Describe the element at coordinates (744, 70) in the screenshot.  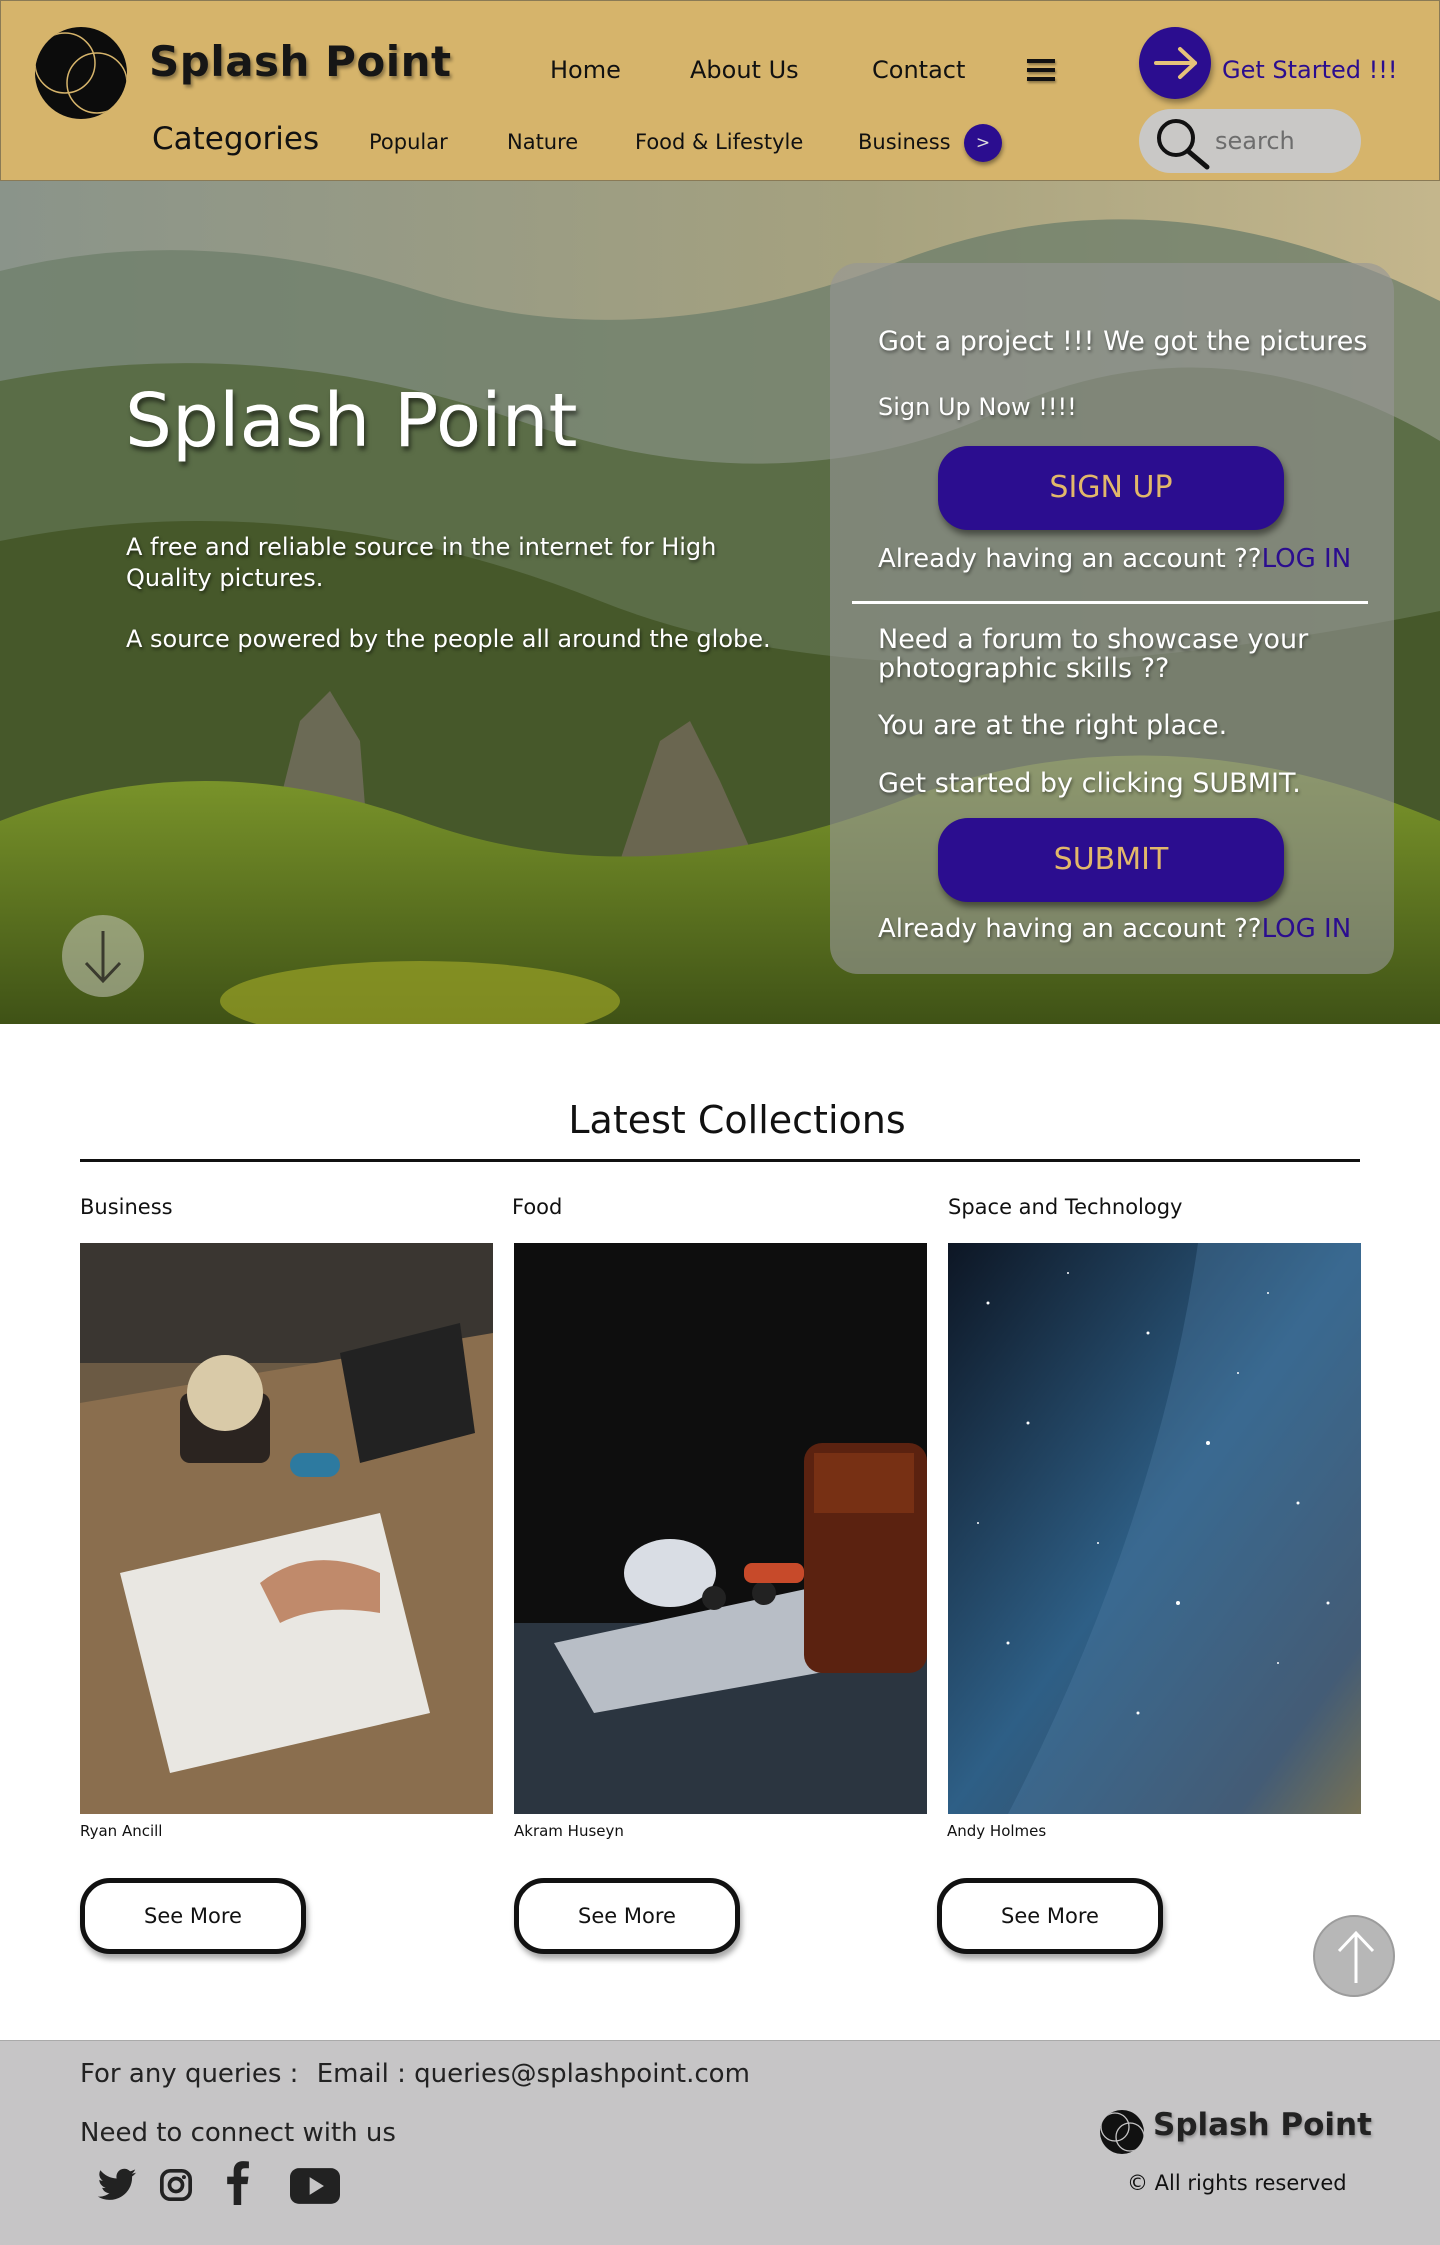
I see `nav-about-us: About Us` at that location.